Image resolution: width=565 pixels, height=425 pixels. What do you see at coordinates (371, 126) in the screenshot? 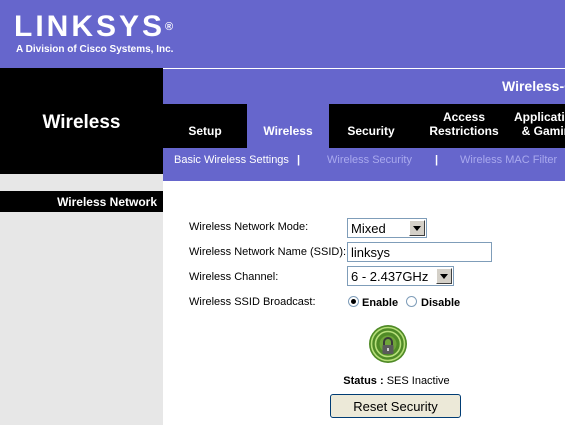
I see `tab-security: Security` at bounding box center [371, 126].